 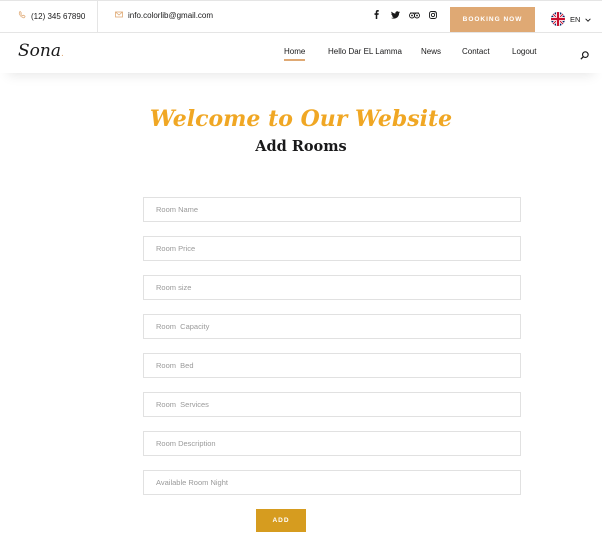 I want to click on room-services-input, so click(x=332, y=404).